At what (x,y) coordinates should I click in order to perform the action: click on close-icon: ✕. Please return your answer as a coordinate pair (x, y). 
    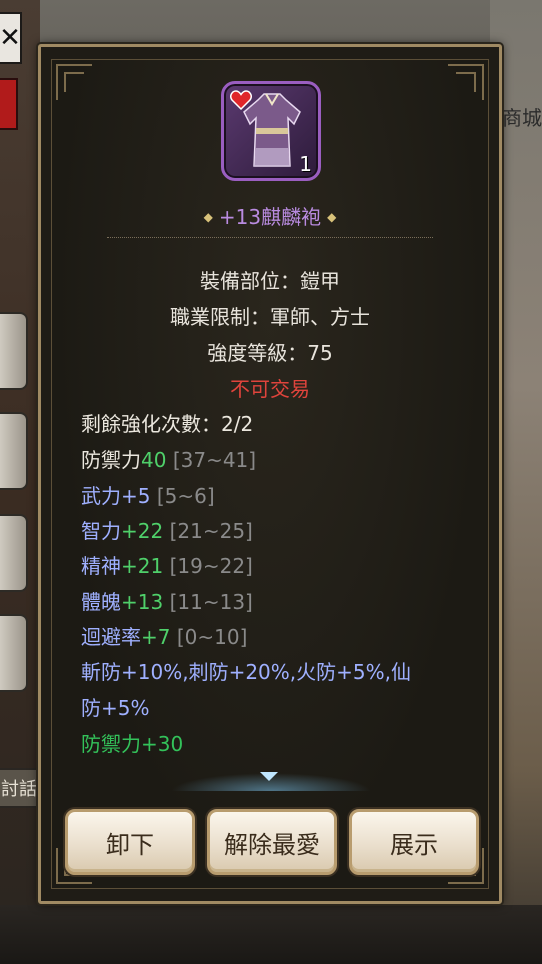
    Looking at the image, I should click on (10, 38).